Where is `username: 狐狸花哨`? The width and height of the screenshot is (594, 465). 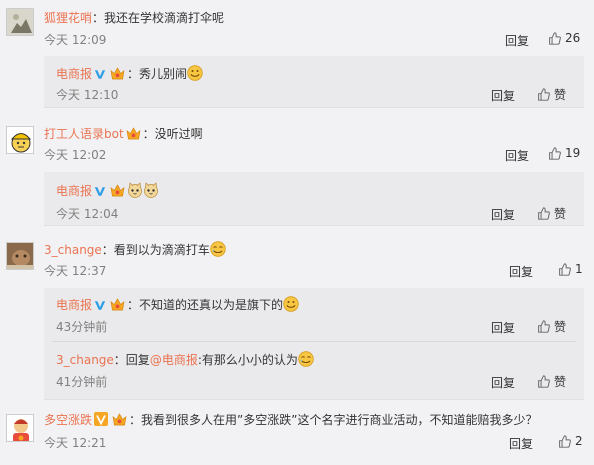
username: 狐狸花哨 is located at coordinates (68, 18).